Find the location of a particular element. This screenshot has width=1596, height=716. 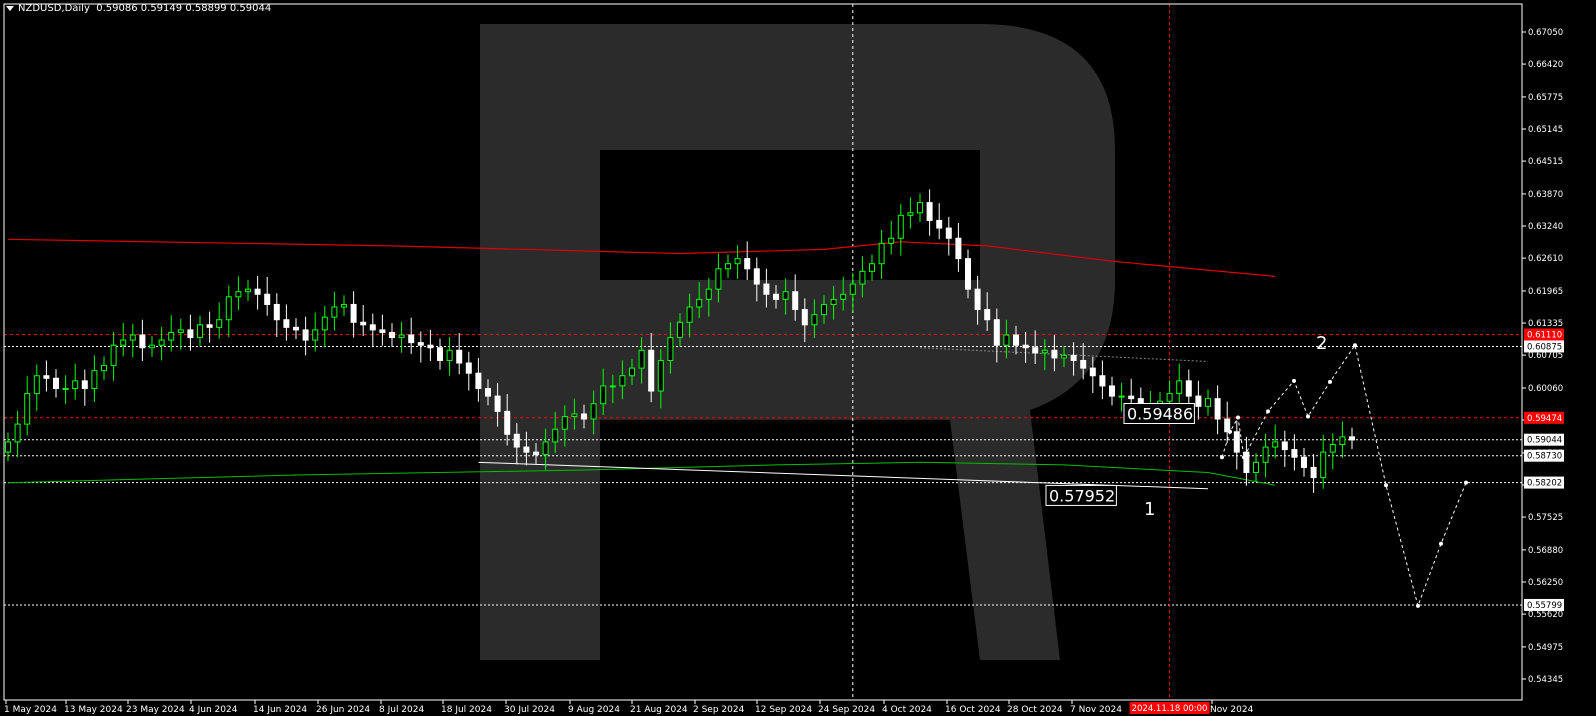

y-tick-label: 0.61335 is located at coordinates (1545, 324).